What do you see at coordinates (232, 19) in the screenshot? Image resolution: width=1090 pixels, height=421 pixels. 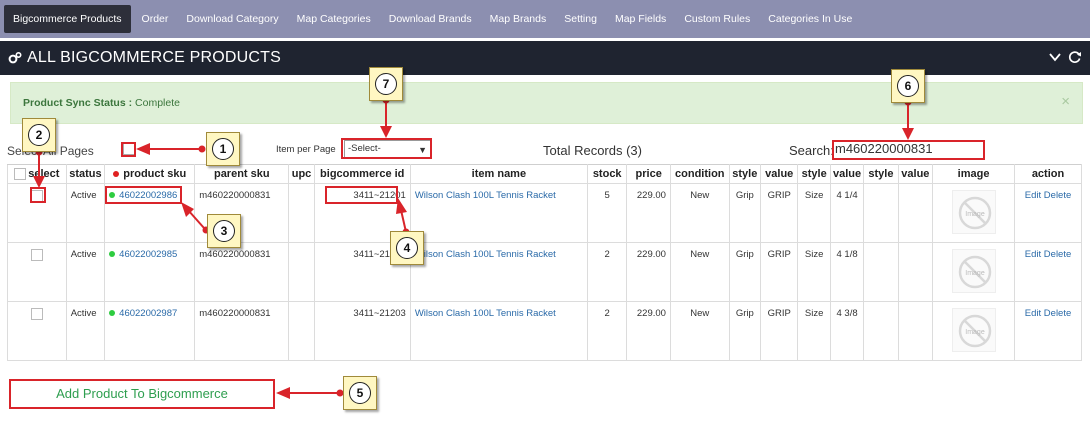 I see `nav-item-download-category: Download Category` at bounding box center [232, 19].